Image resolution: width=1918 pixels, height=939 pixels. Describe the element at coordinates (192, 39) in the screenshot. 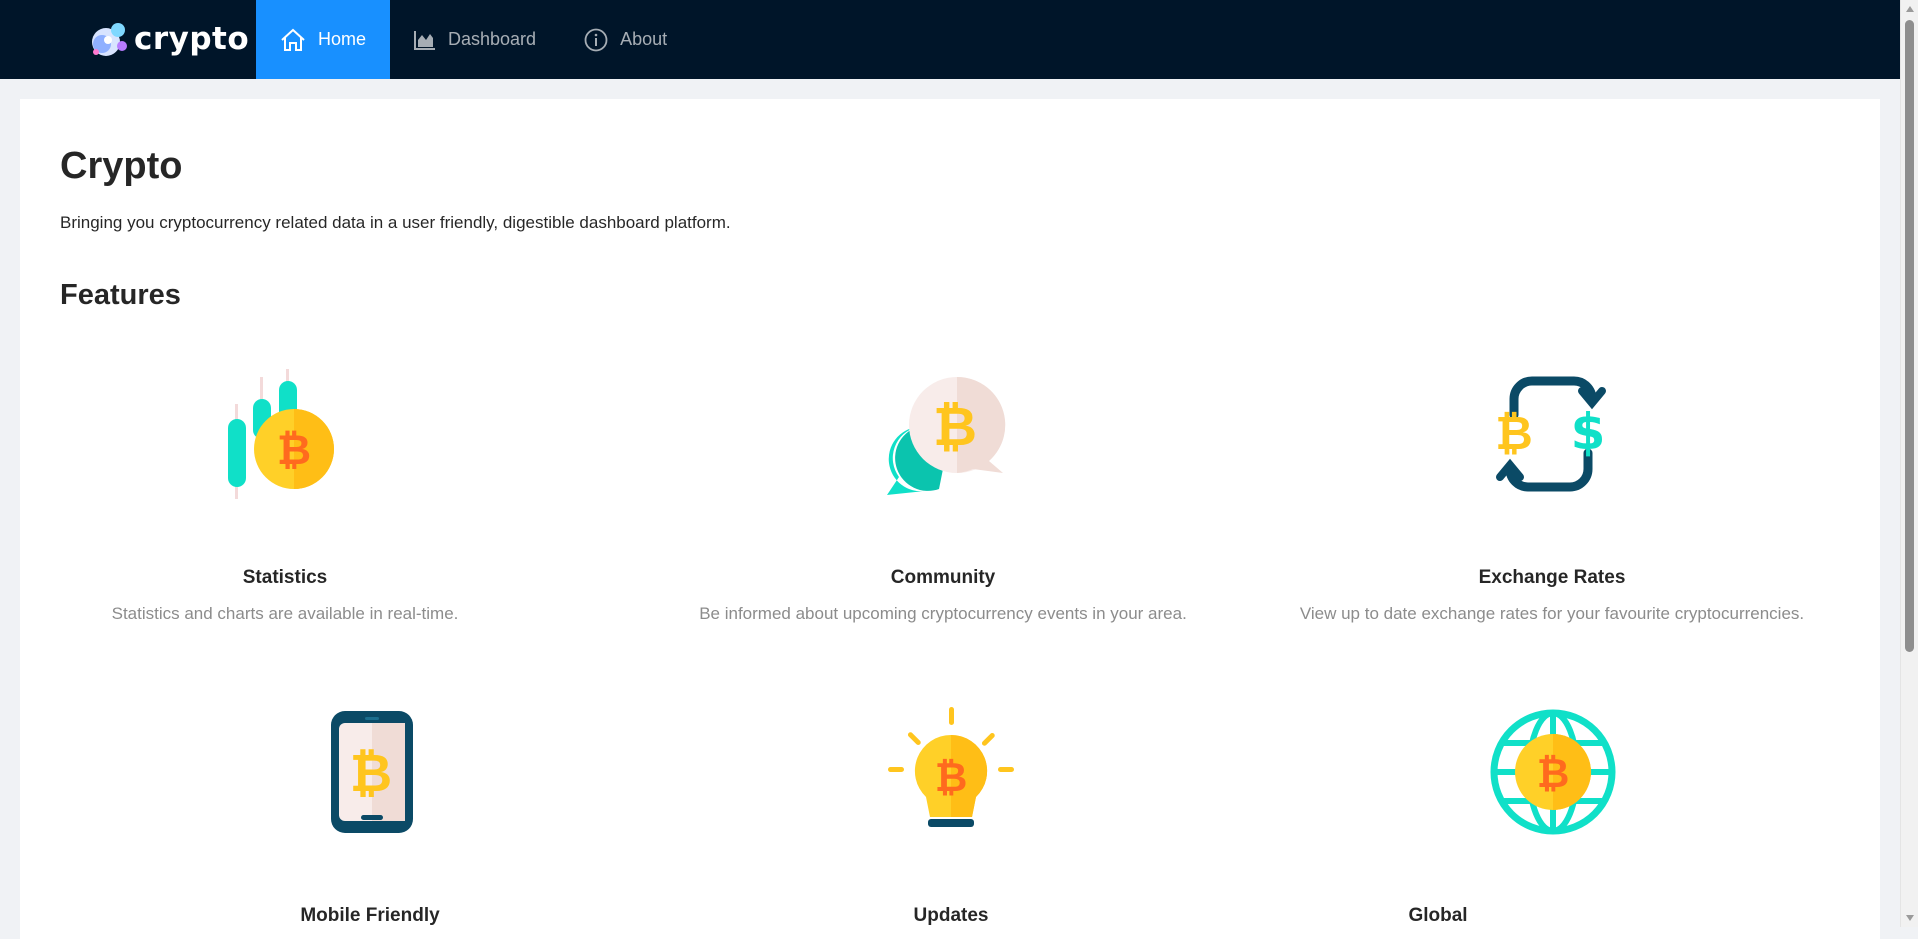

I see `brand-name: crypto` at that location.